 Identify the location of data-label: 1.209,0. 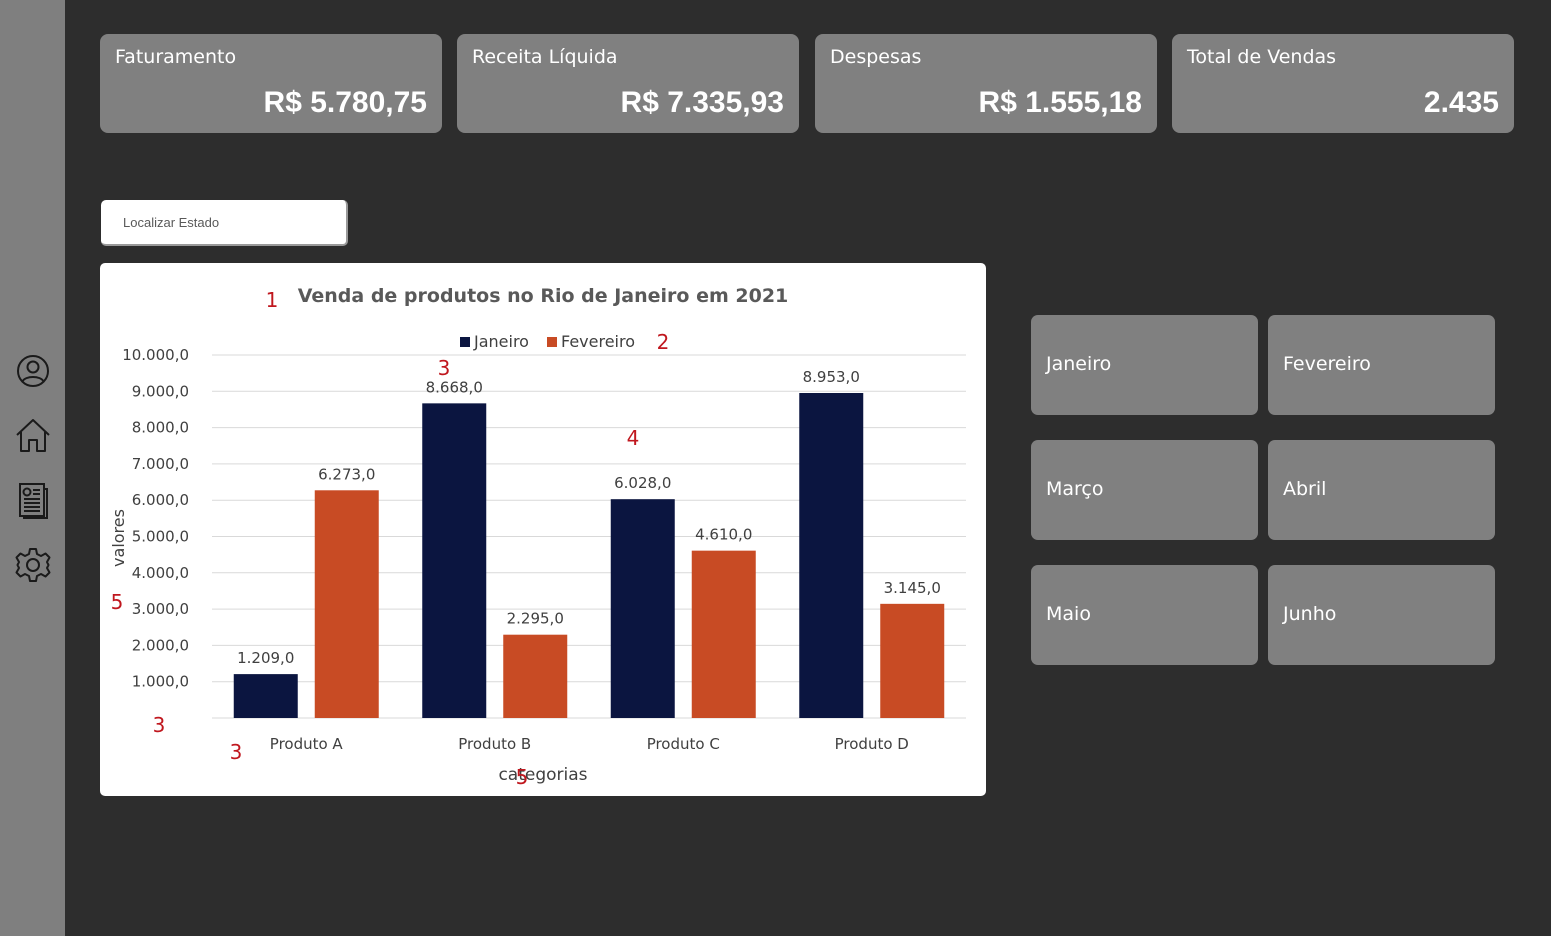
(265, 658).